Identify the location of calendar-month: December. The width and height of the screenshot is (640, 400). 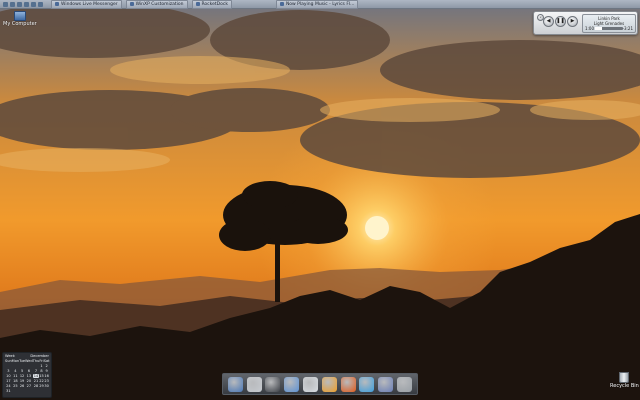
(39, 356).